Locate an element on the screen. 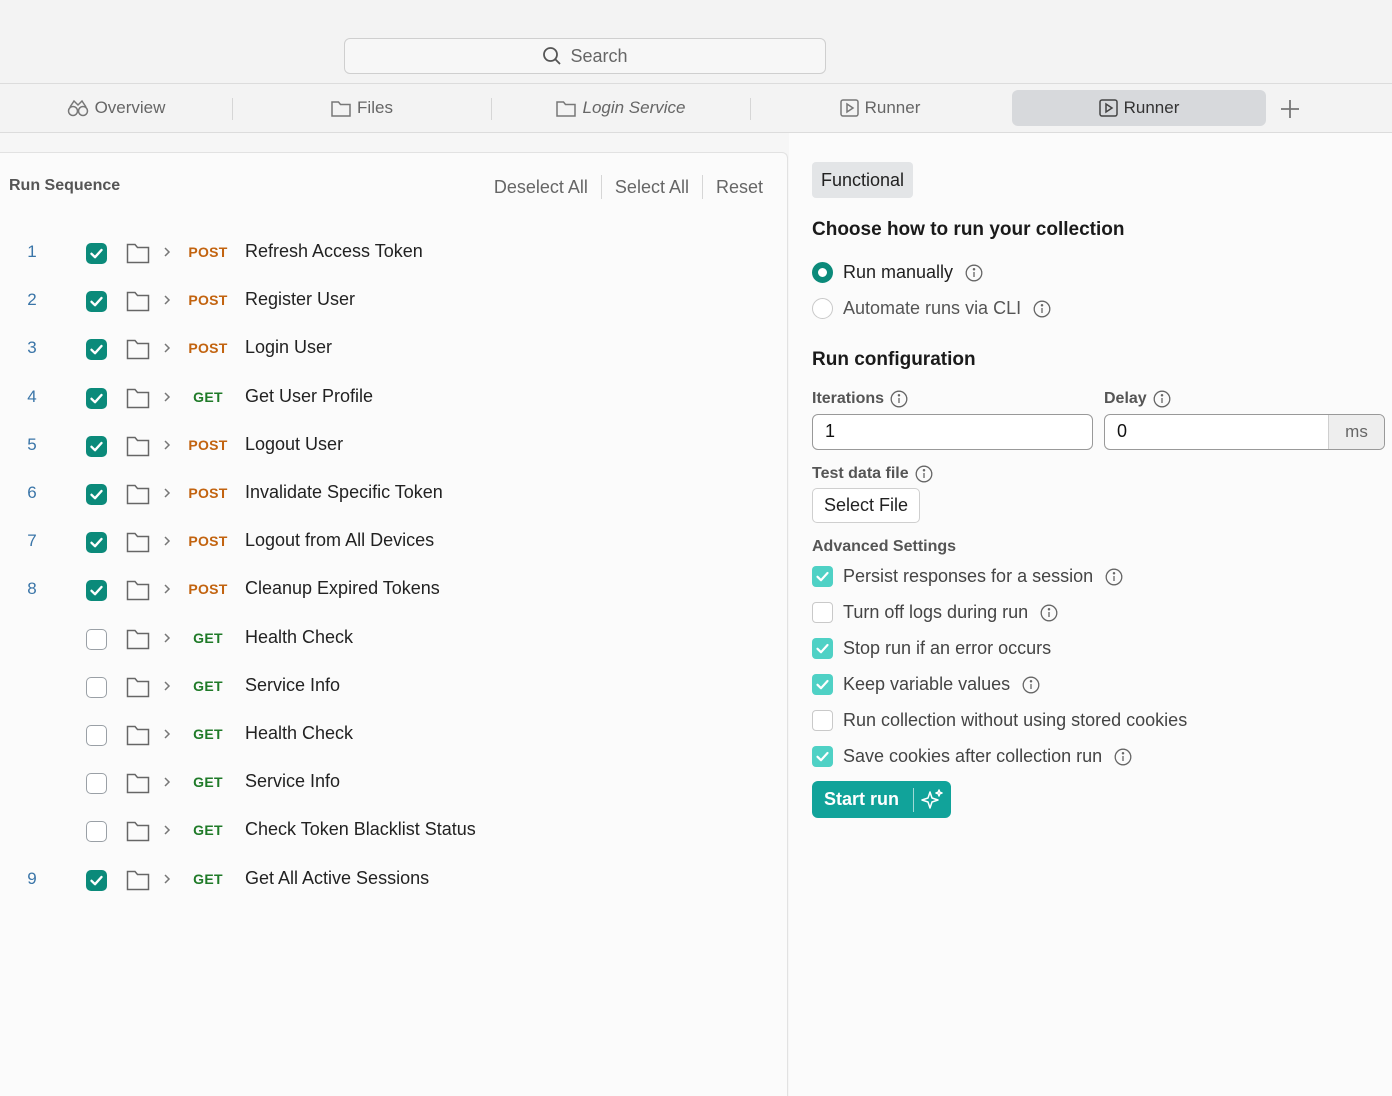 Image resolution: width=1392 pixels, height=1096 pixels. tab-runner: Runner is located at coordinates (880, 108).